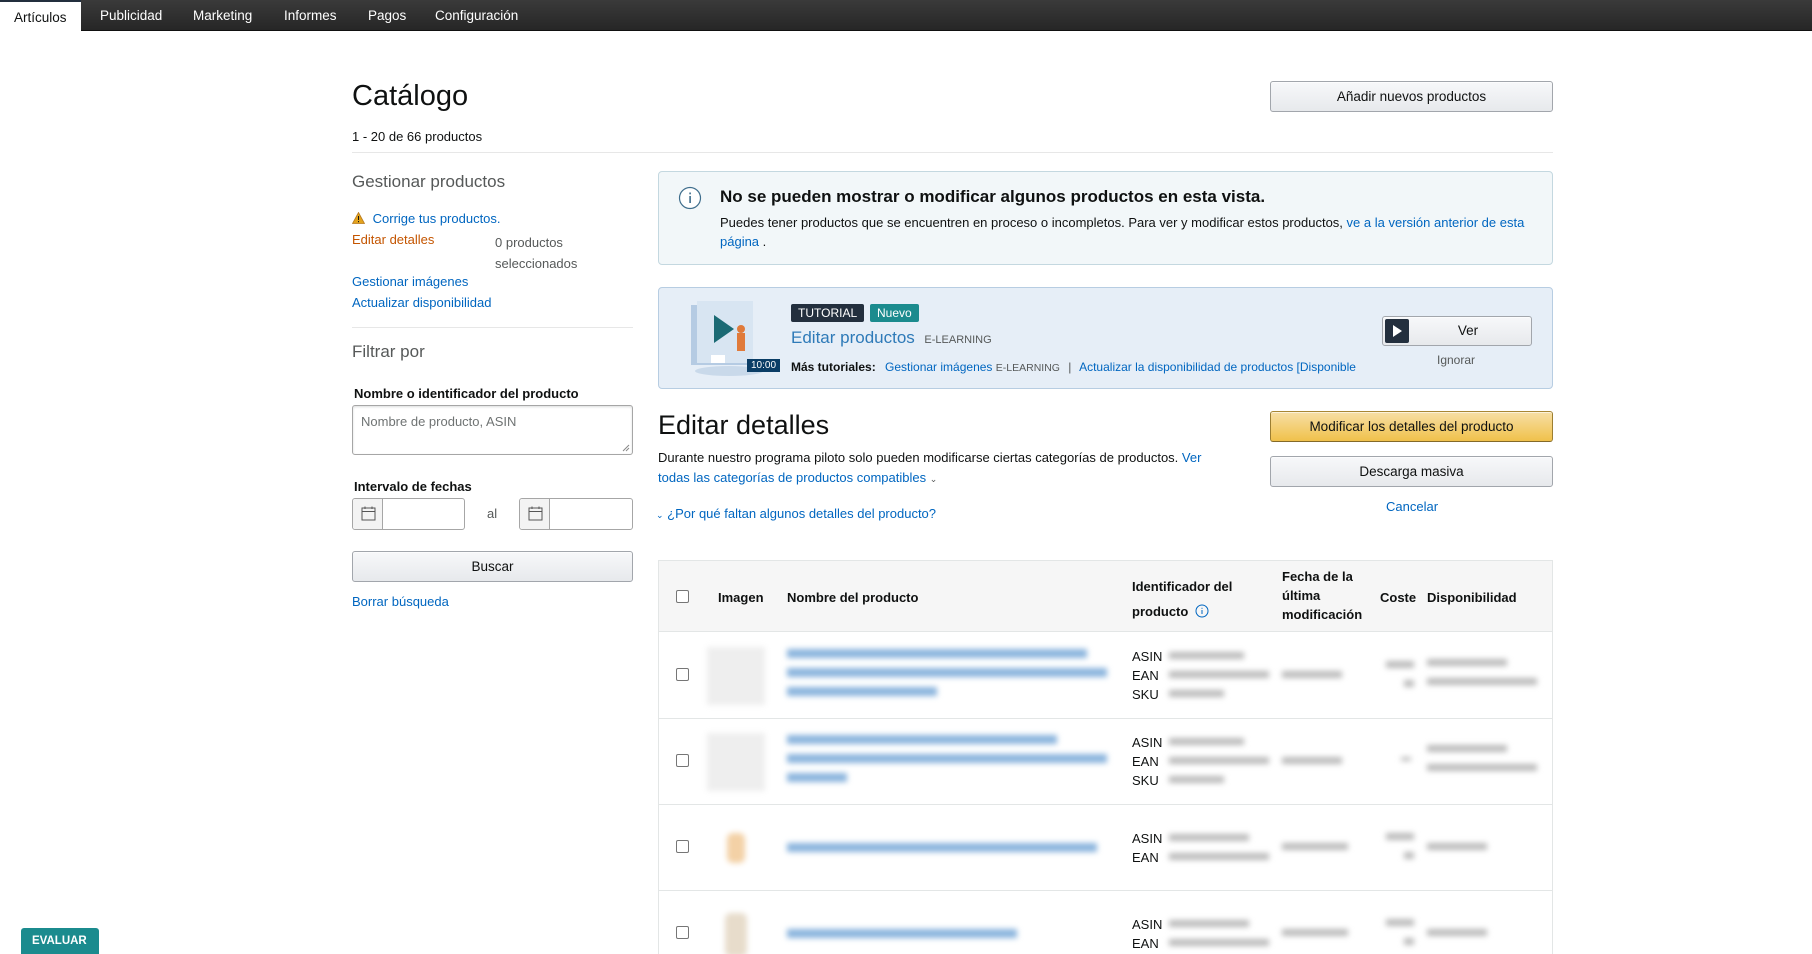 The height and width of the screenshot is (954, 1812). I want to click on header-availability: Disponibilidad, so click(1472, 597).